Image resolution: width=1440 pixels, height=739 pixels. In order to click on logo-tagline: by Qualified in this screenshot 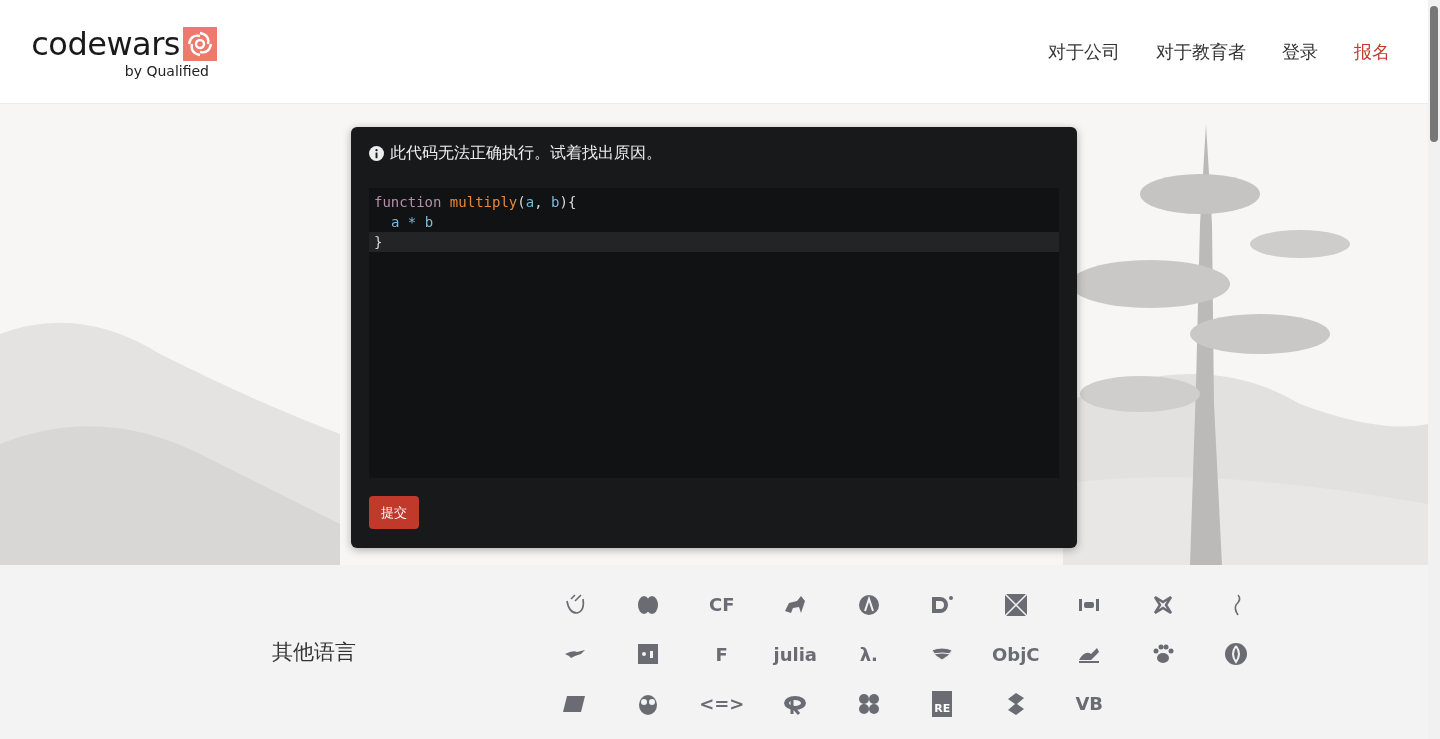, I will do `click(166, 70)`.